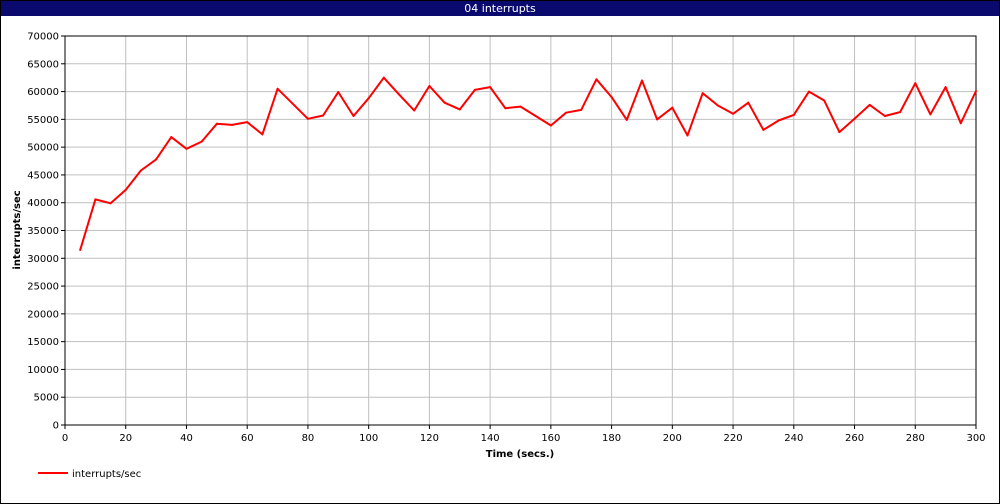 This screenshot has height=504, width=1000. What do you see at coordinates (733, 438) in the screenshot?
I see `x-tick-label: 220` at bounding box center [733, 438].